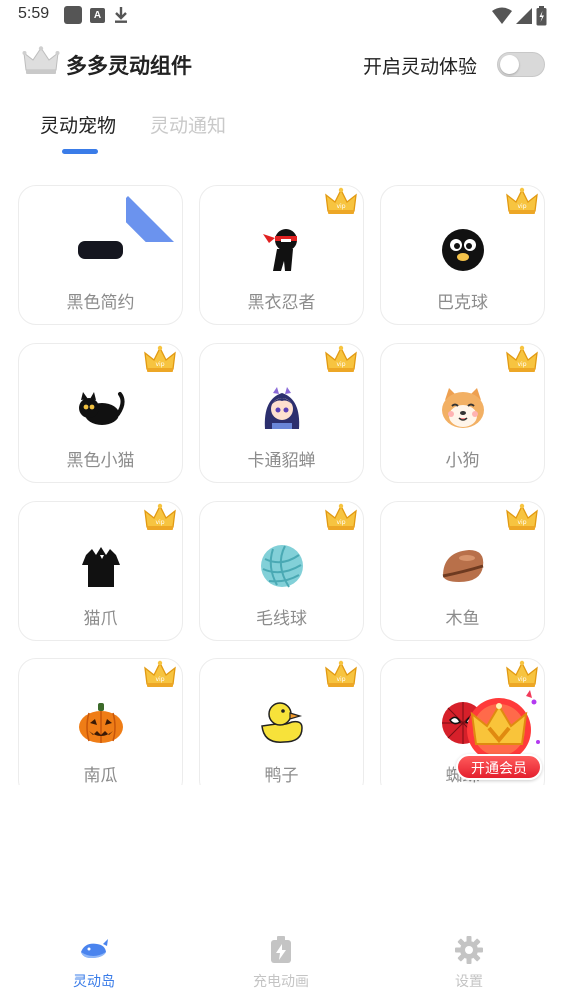 This screenshot has height=1000, width=563. Describe the element at coordinates (521, 64) in the screenshot. I see `dynamic-experience-toggle` at that location.